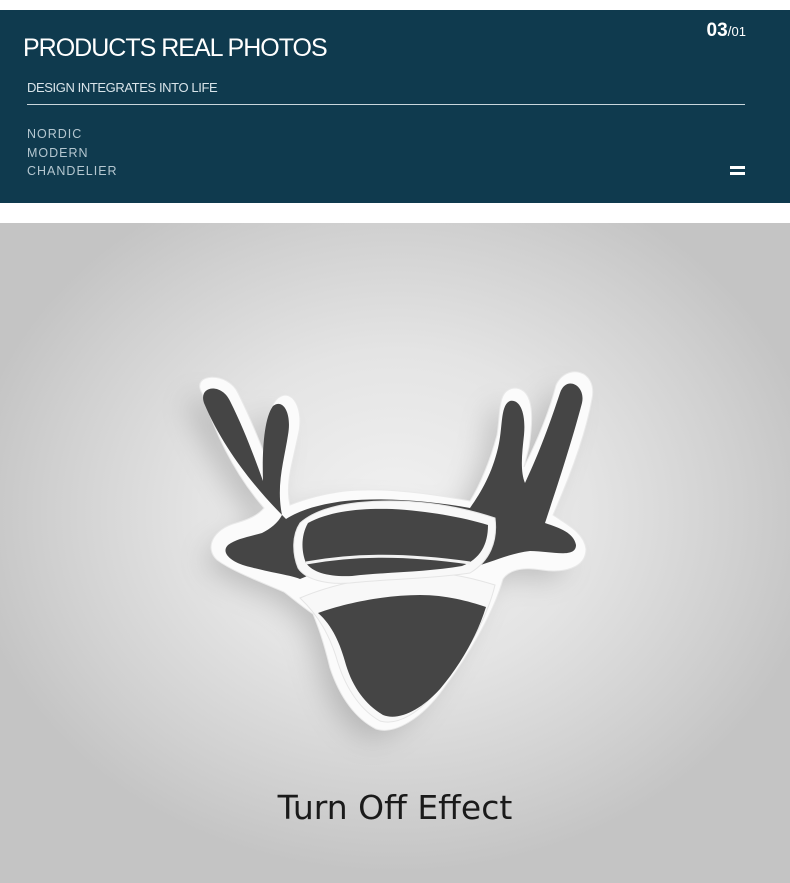 The width and height of the screenshot is (790, 883). Describe the element at coordinates (737, 171) in the screenshot. I see `menu-icon` at that location.